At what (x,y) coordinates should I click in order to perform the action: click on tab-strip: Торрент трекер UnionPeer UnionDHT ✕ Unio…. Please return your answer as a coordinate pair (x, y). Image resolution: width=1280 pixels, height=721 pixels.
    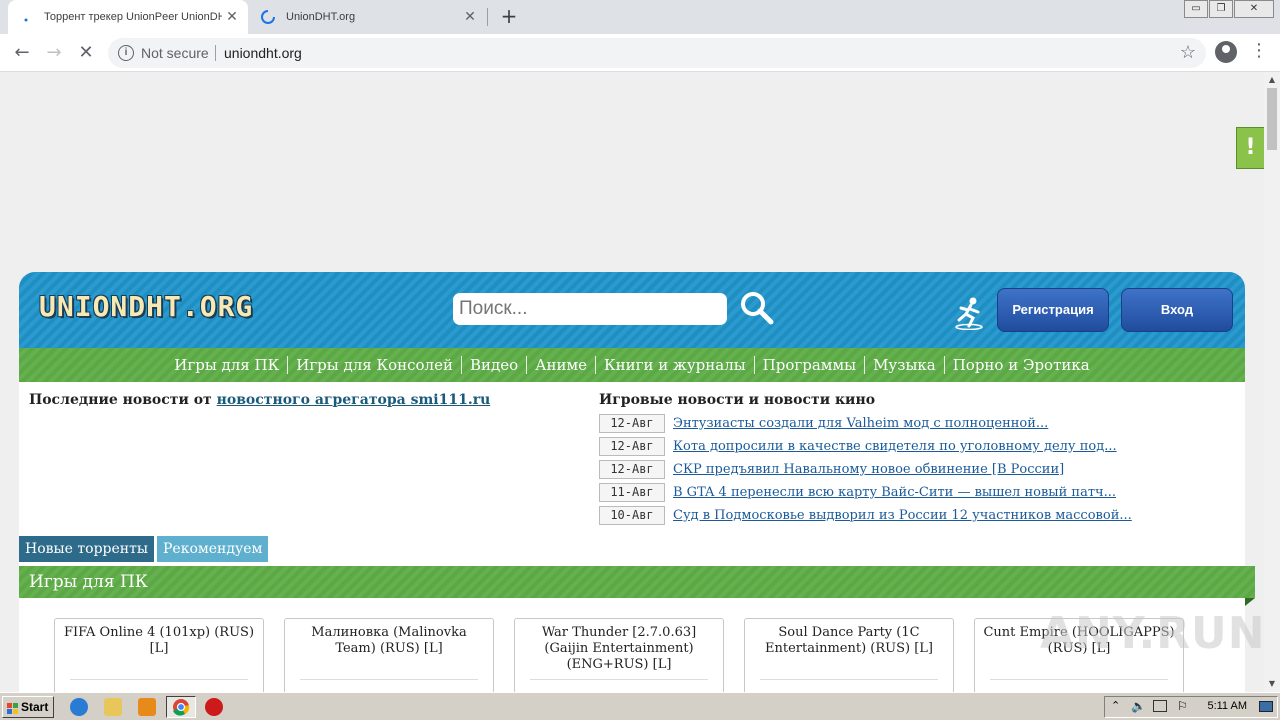
    Looking at the image, I should click on (640, 17).